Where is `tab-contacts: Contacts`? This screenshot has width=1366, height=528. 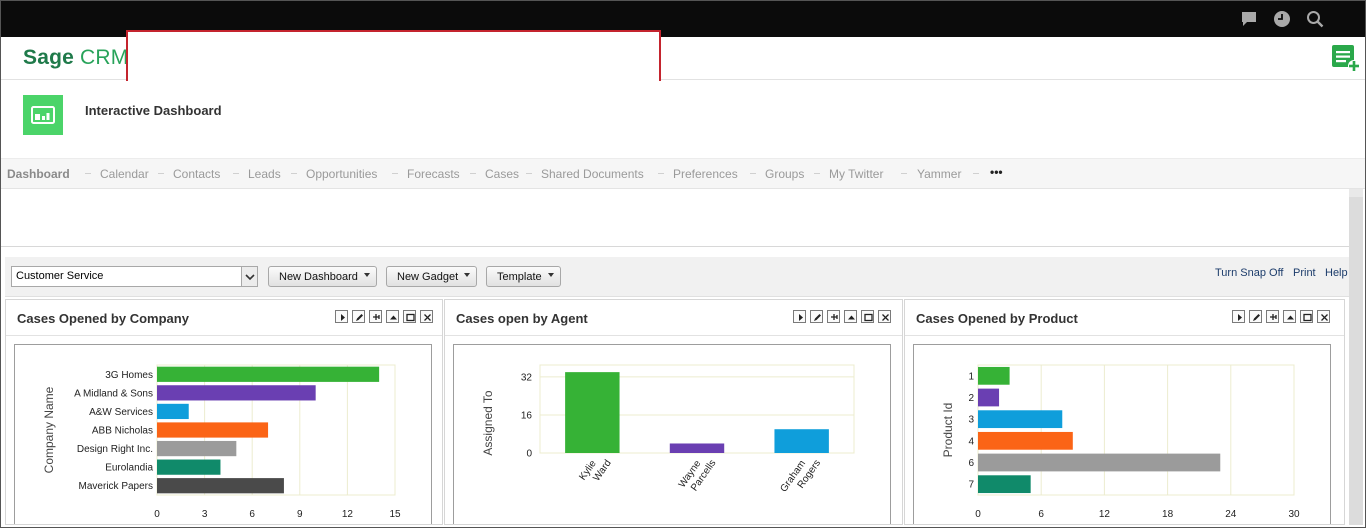
tab-contacts: Contacts is located at coordinates (196, 174).